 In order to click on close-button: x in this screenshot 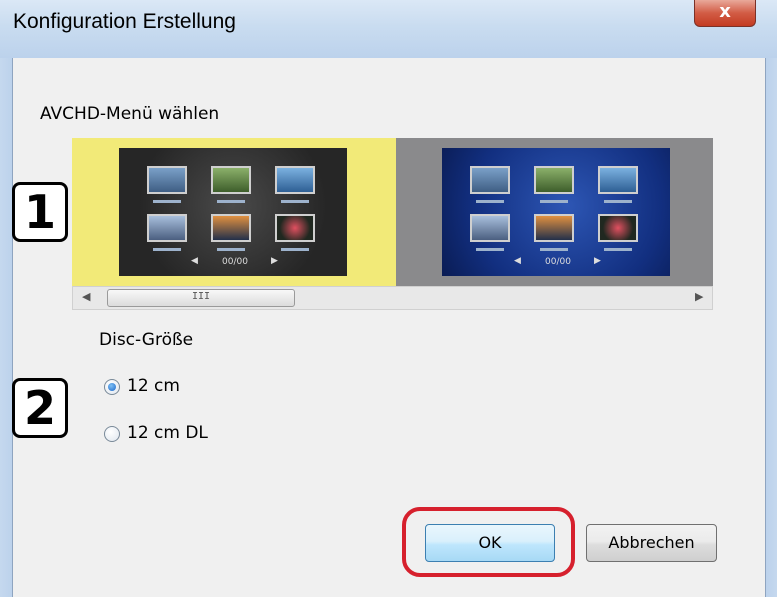, I will do `click(725, 13)`.